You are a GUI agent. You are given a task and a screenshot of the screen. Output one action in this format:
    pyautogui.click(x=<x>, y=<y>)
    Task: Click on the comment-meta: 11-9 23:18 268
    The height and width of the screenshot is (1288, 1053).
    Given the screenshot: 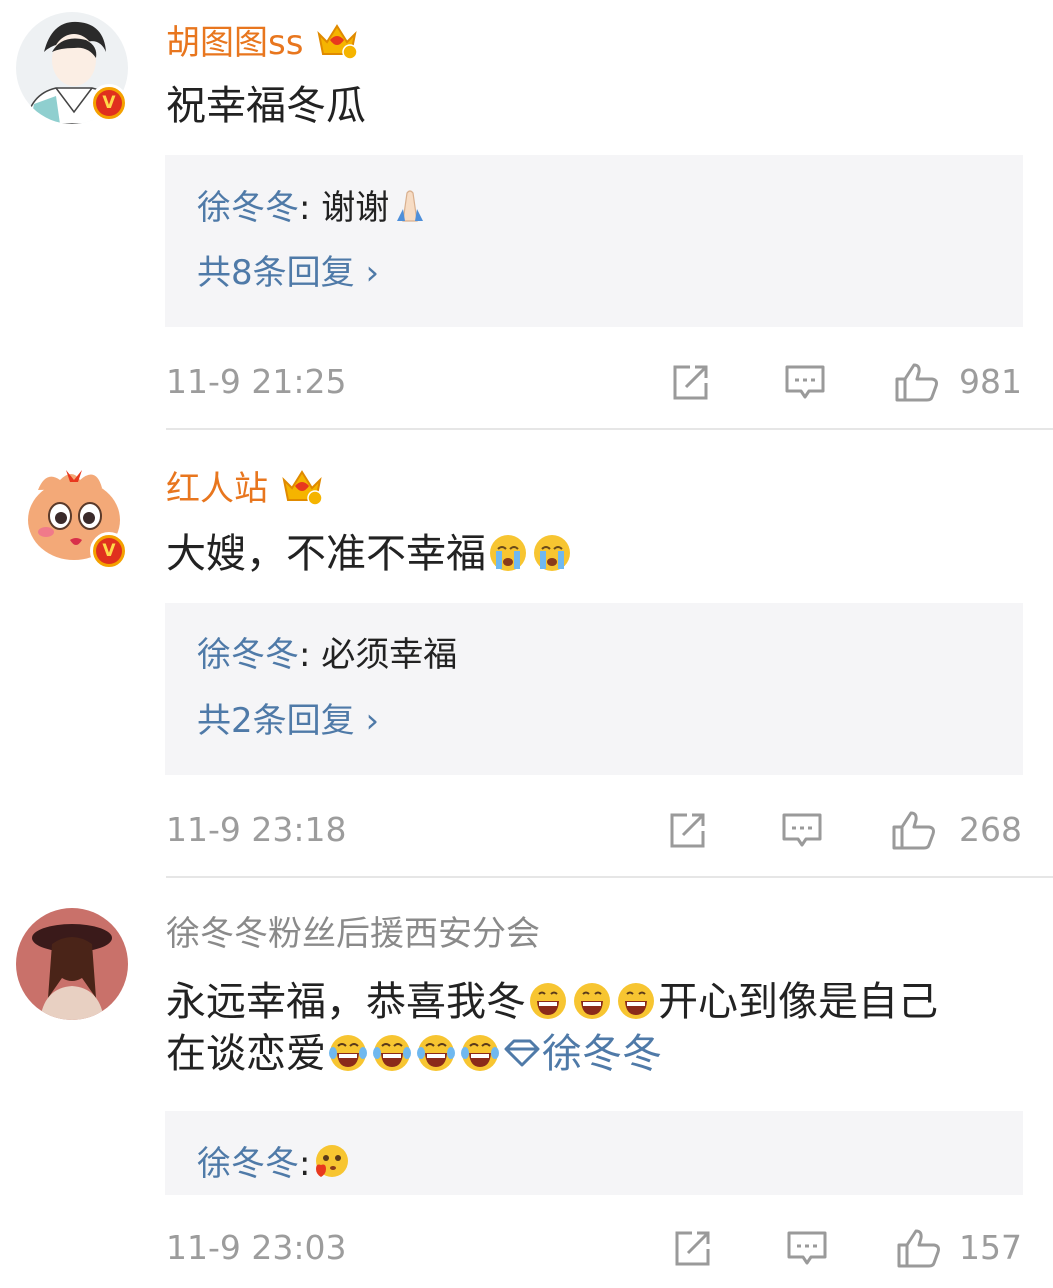 What is the action you would take?
    pyautogui.click(x=594, y=830)
    